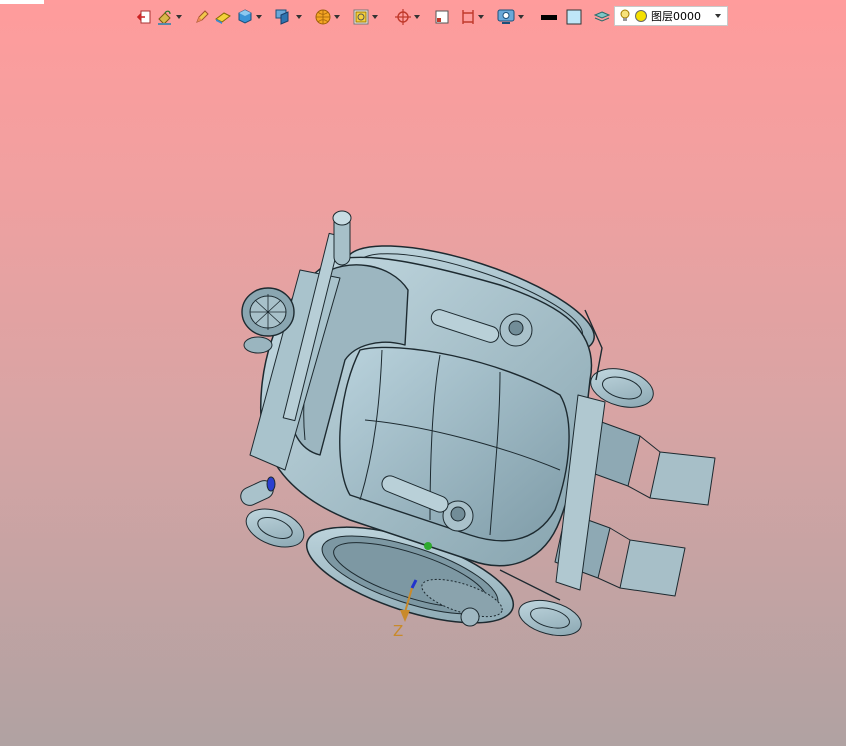 This screenshot has height=746, width=846. I want to click on z-axis-arrow-icon, so click(405, 616).